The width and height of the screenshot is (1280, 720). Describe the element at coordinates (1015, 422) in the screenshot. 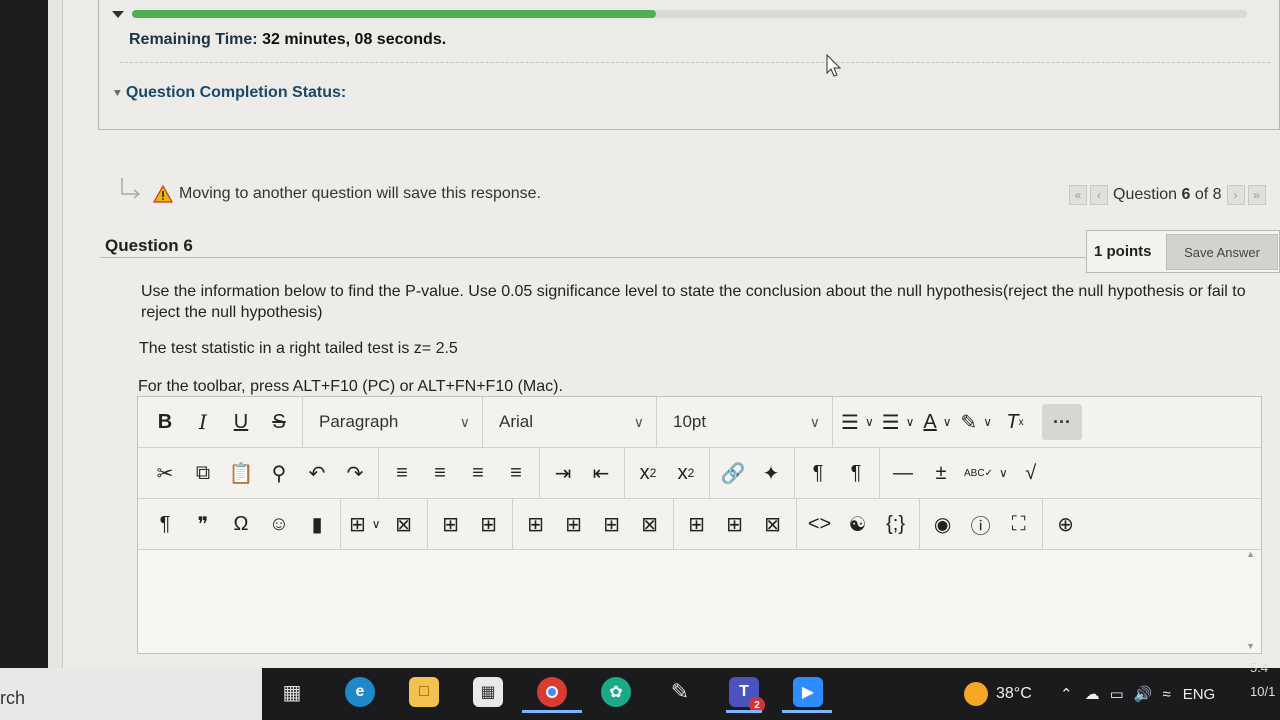

I see `clear-formatting-button: Tx` at that location.